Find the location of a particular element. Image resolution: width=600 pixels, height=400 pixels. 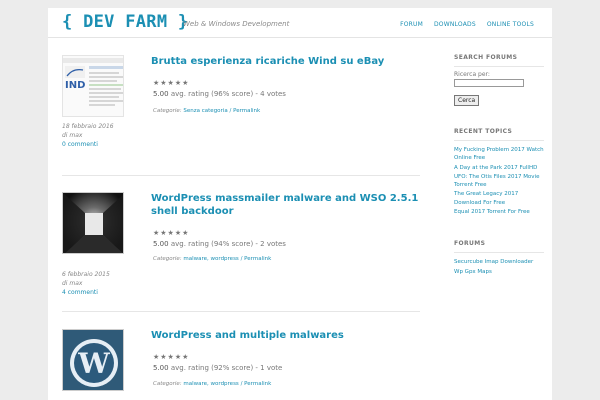

rating-text: 5.00 avg. rating (92% score) - 1 vote is located at coordinates (217, 368).